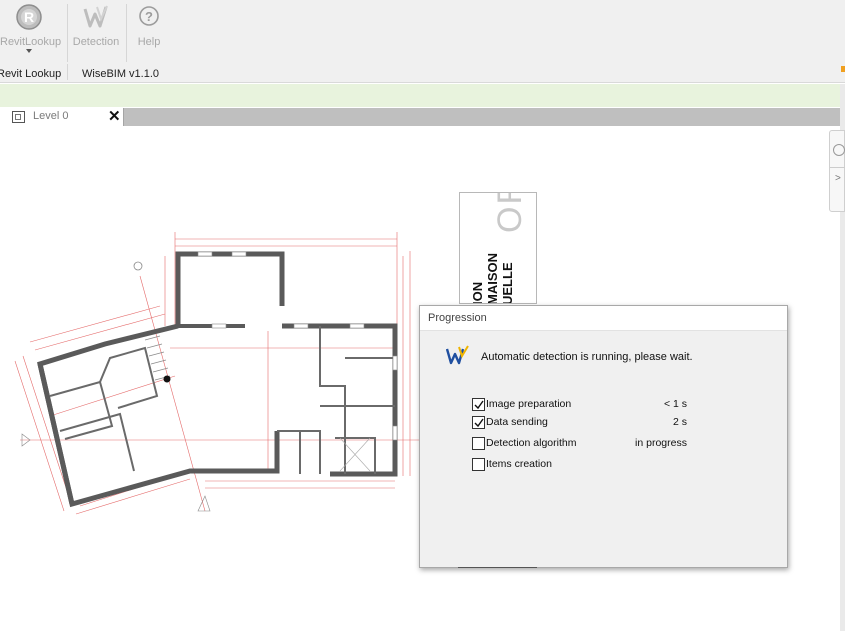  I want to click on step-label: Data sending, so click(517, 422).